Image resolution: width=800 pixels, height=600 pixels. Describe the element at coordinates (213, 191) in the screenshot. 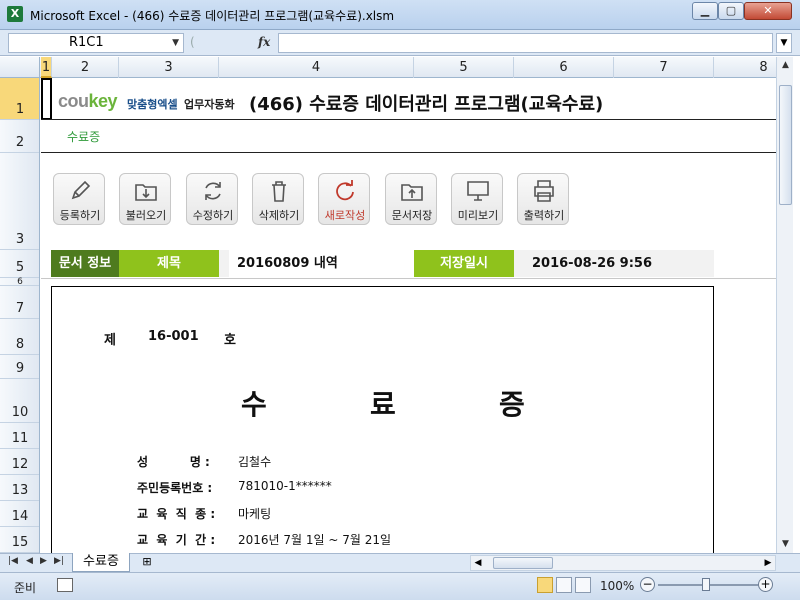

I see `refresh-icon` at that location.